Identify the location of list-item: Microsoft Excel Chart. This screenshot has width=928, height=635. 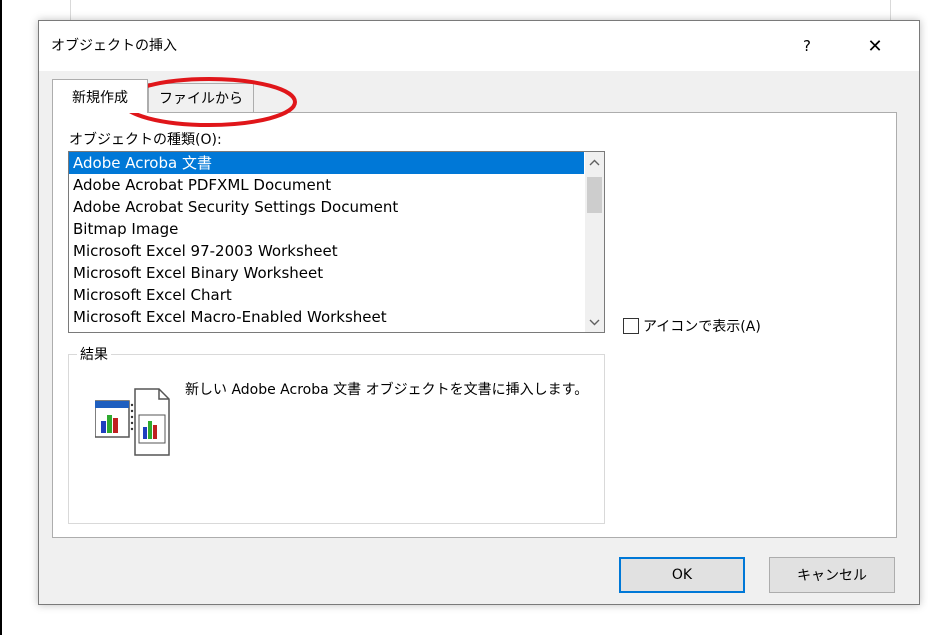
(326, 295).